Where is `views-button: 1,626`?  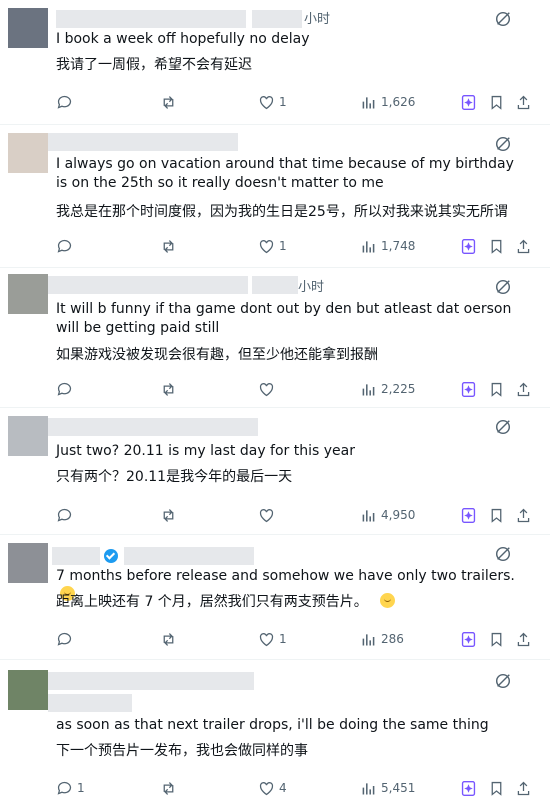
views-button: 1,626 is located at coordinates (387, 102).